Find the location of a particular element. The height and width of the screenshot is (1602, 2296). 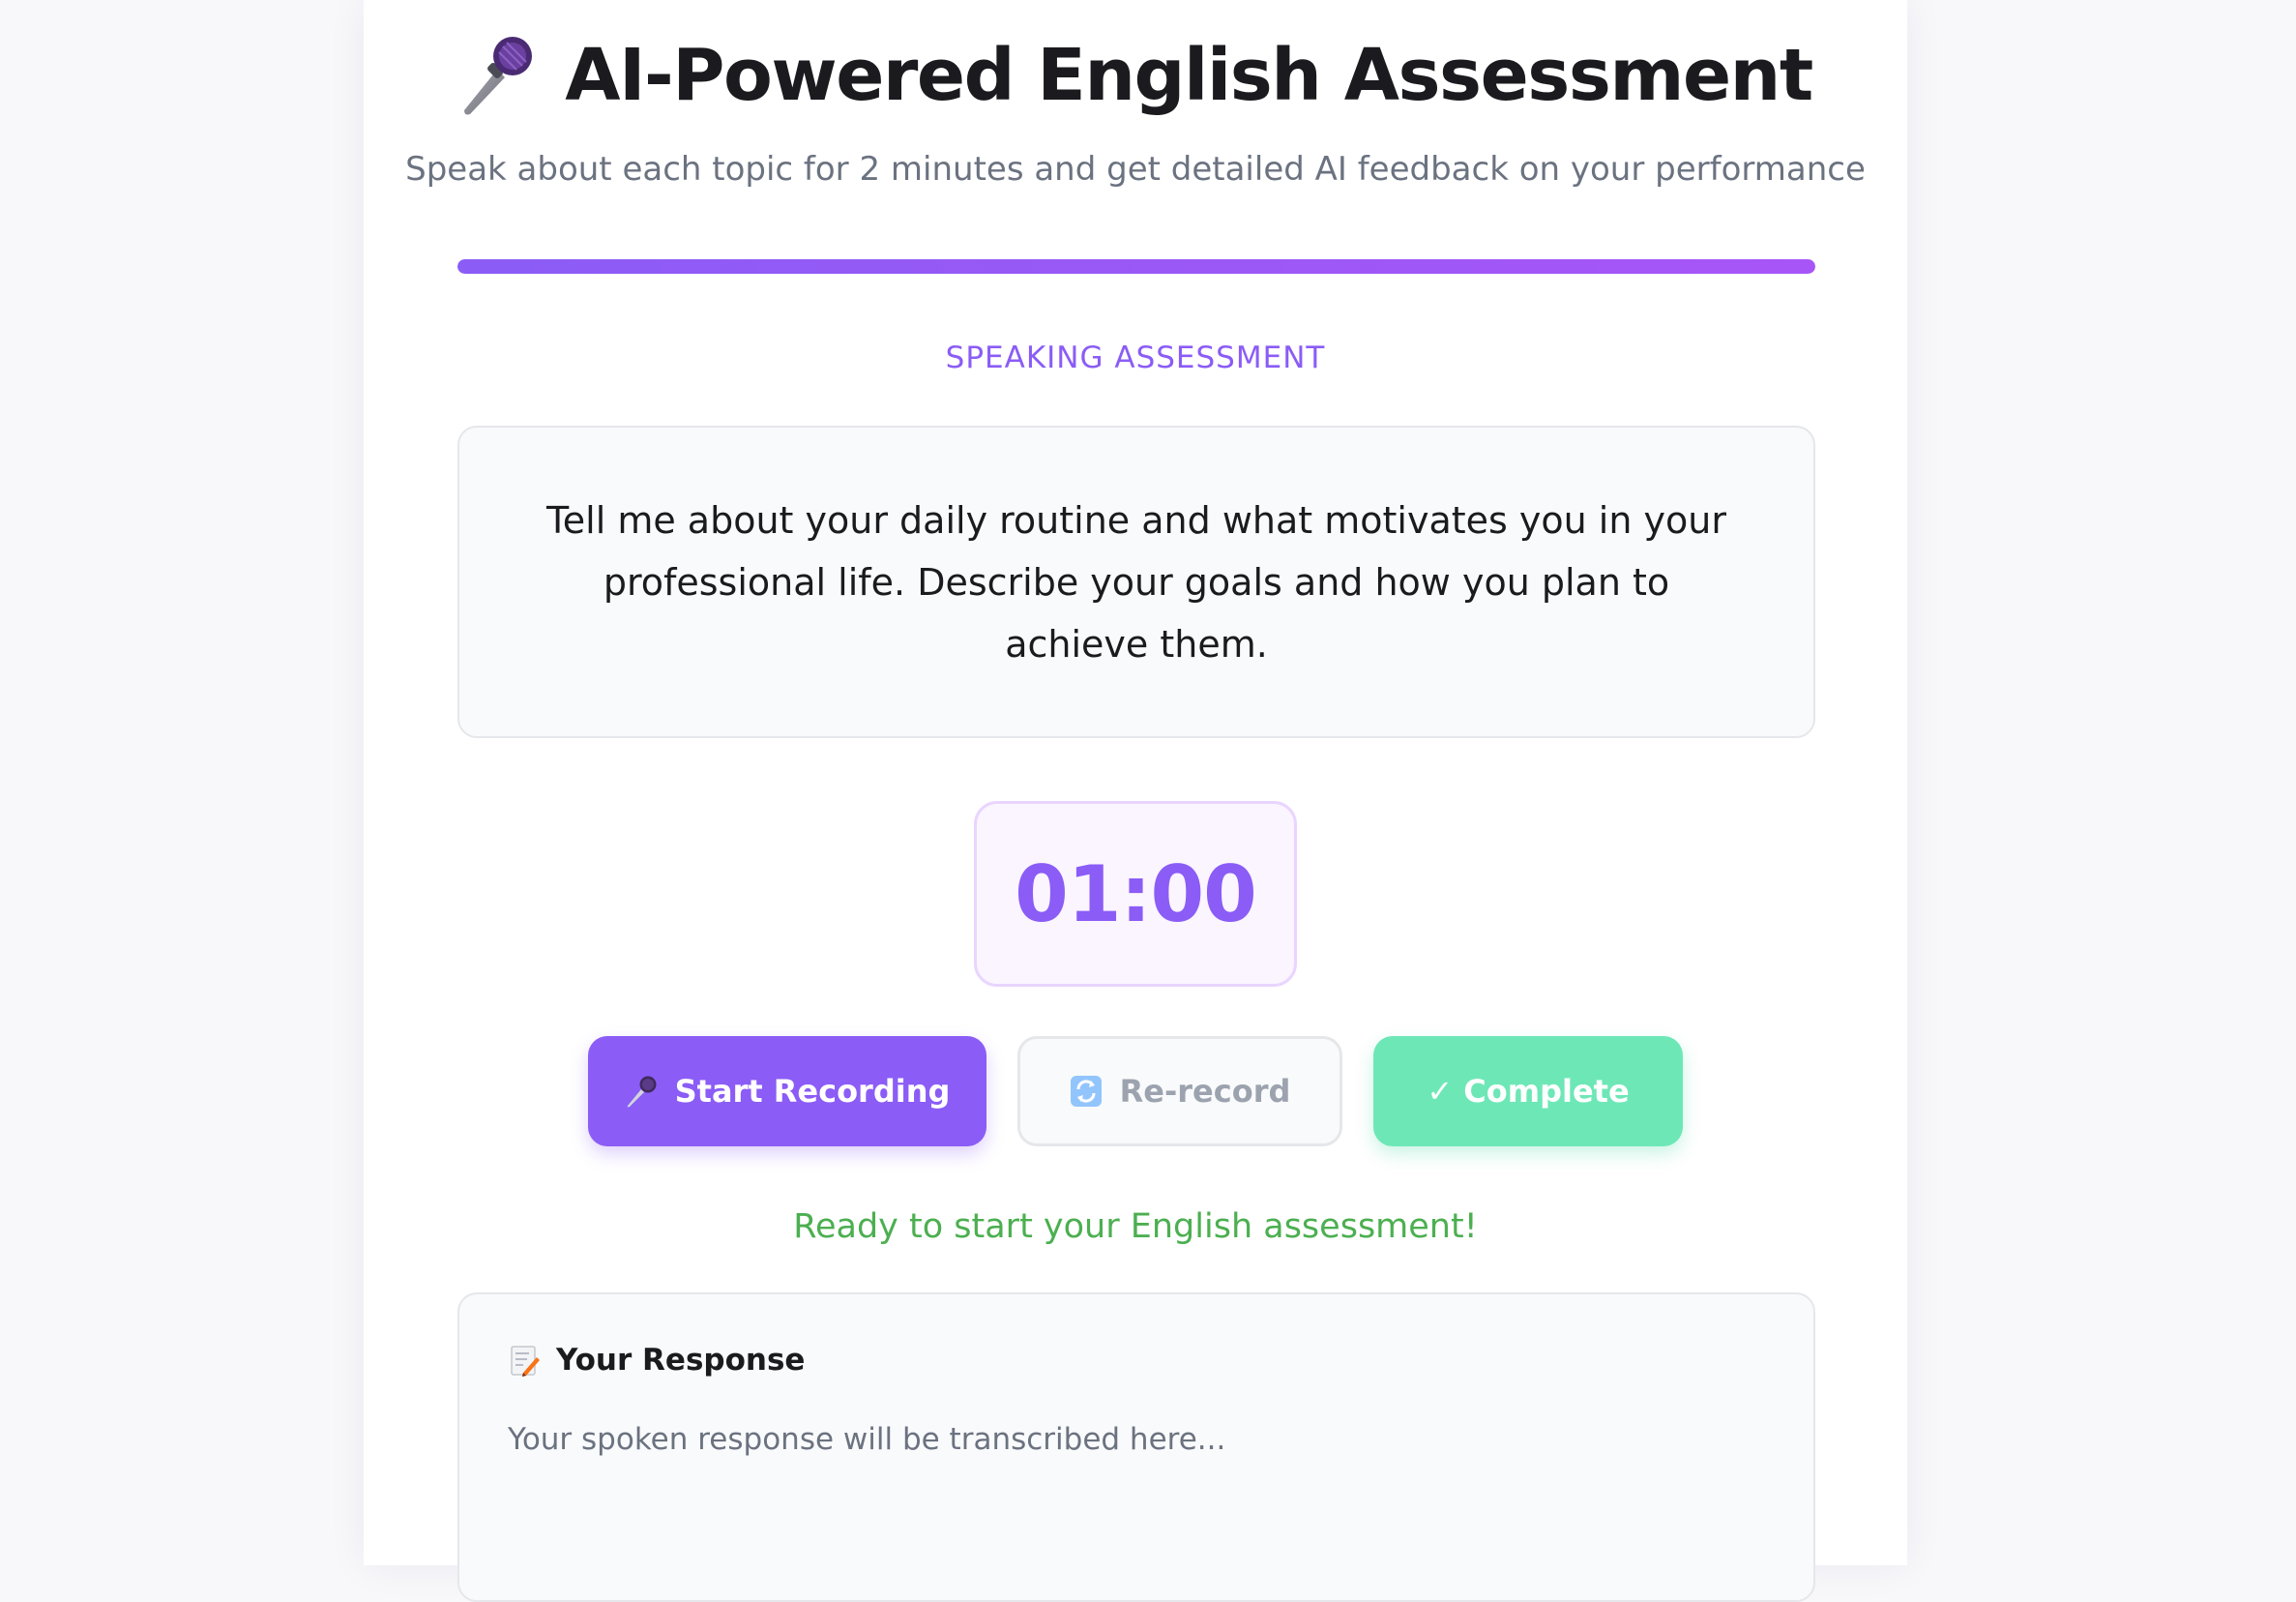

section-label: SPEAKING ASSESSMENT is located at coordinates (1135, 358).